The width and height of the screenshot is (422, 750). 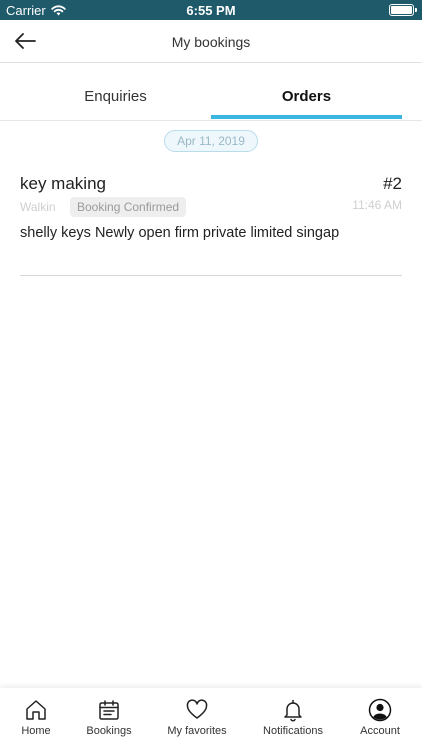 I want to click on user-icon, so click(x=380, y=710).